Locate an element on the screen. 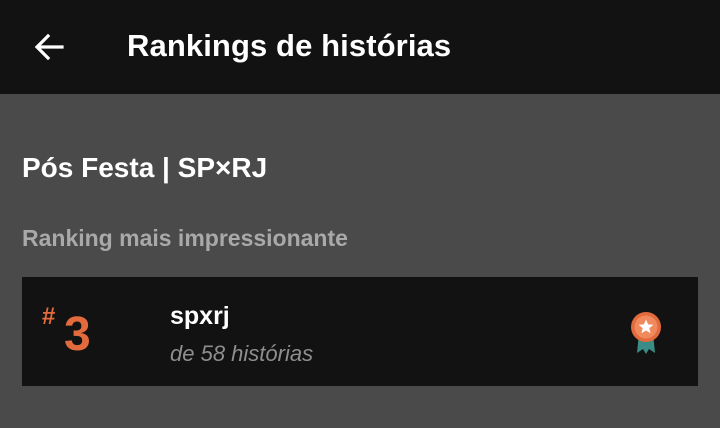 The image size is (720, 428). ranking-tag-name: spxrj is located at coordinates (200, 316).